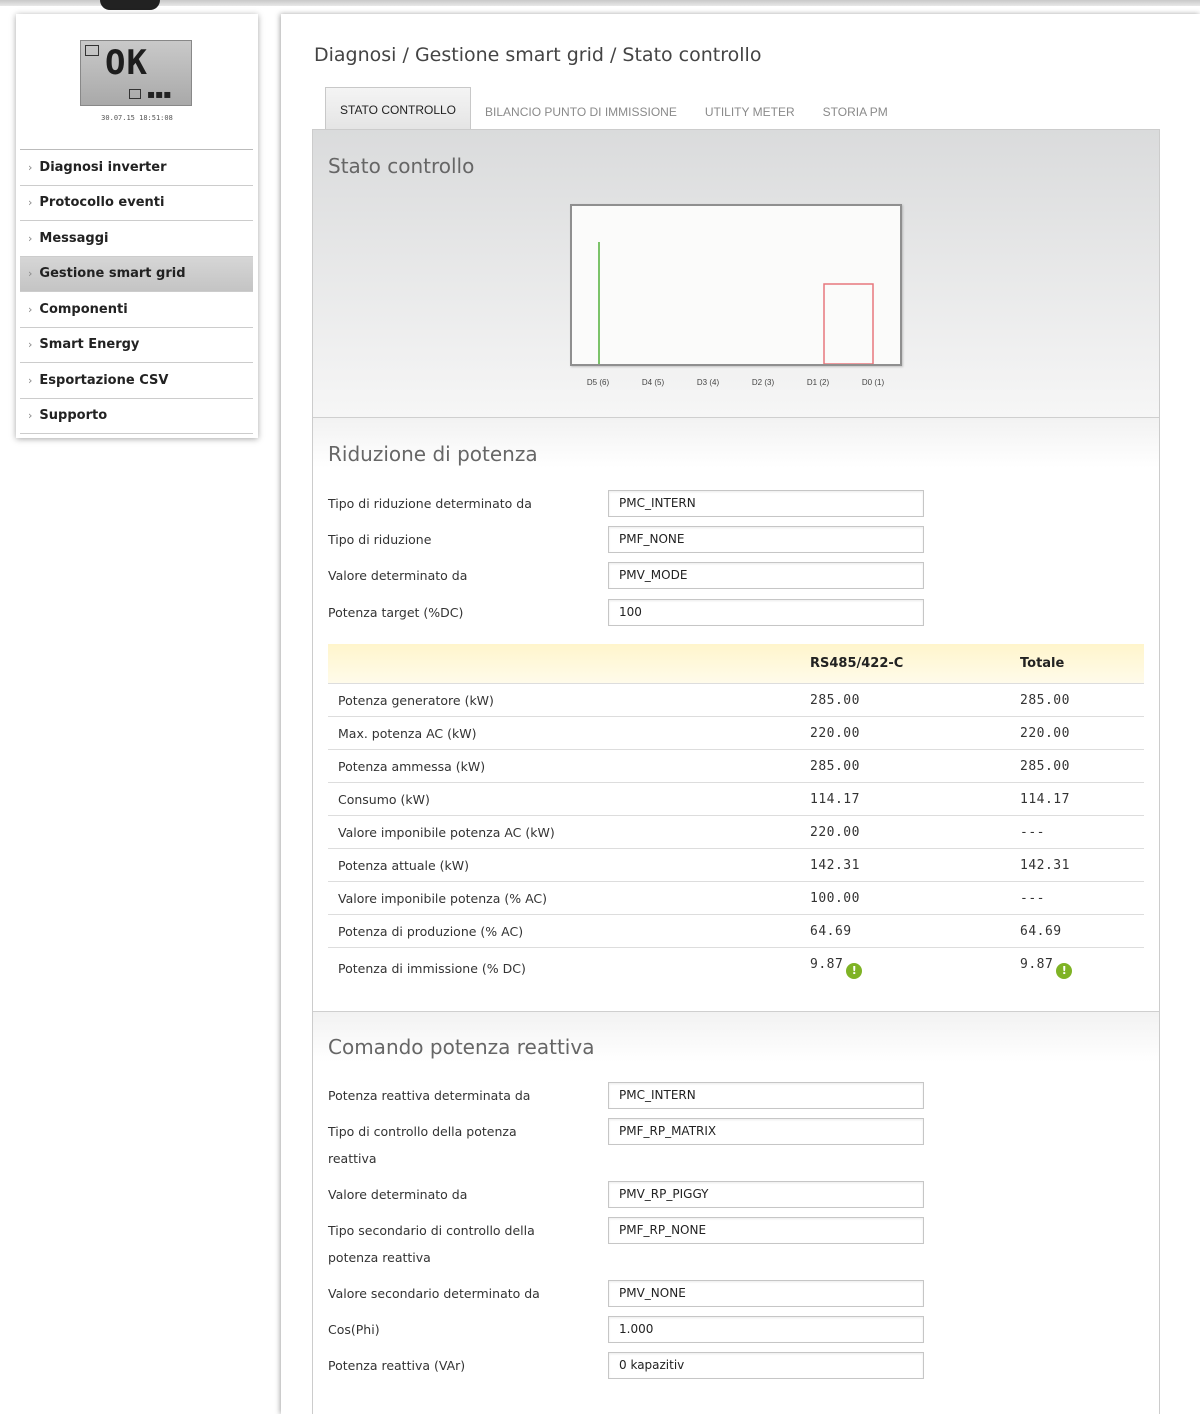 The image size is (1200, 1414). What do you see at coordinates (432, 968) in the screenshot?
I see `row-label: Potenza di immissione (% DC)` at bounding box center [432, 968].